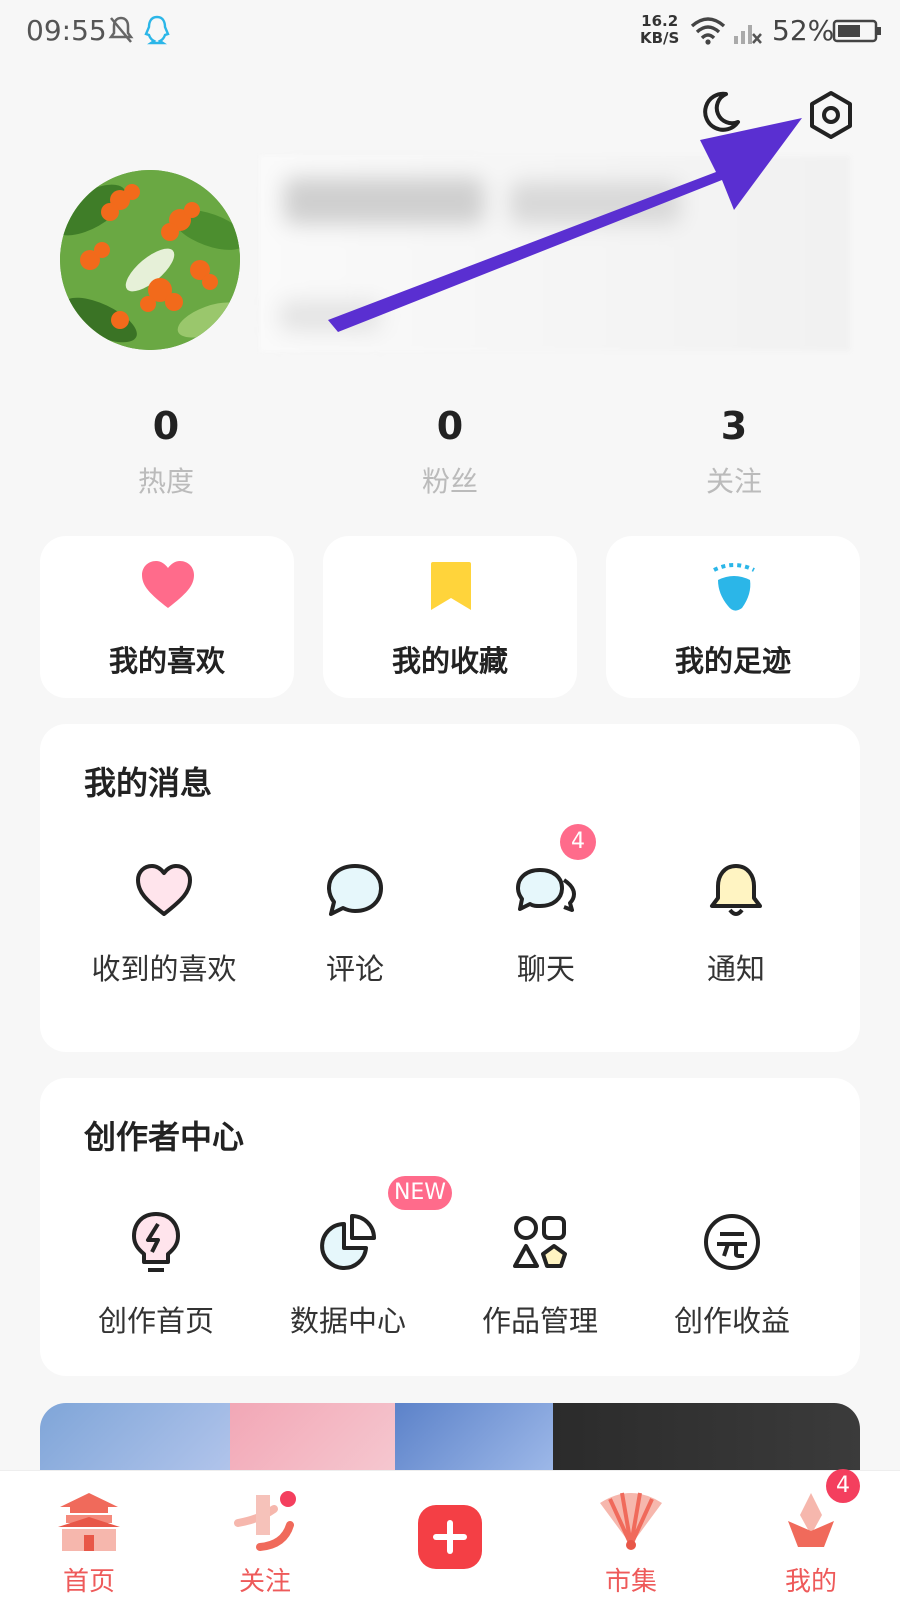 This screenshot has width=900, height=1600. Describe the element at coordinates (630, 1582) in the screenshot. I see `nav-market-label: 市集` at that location.